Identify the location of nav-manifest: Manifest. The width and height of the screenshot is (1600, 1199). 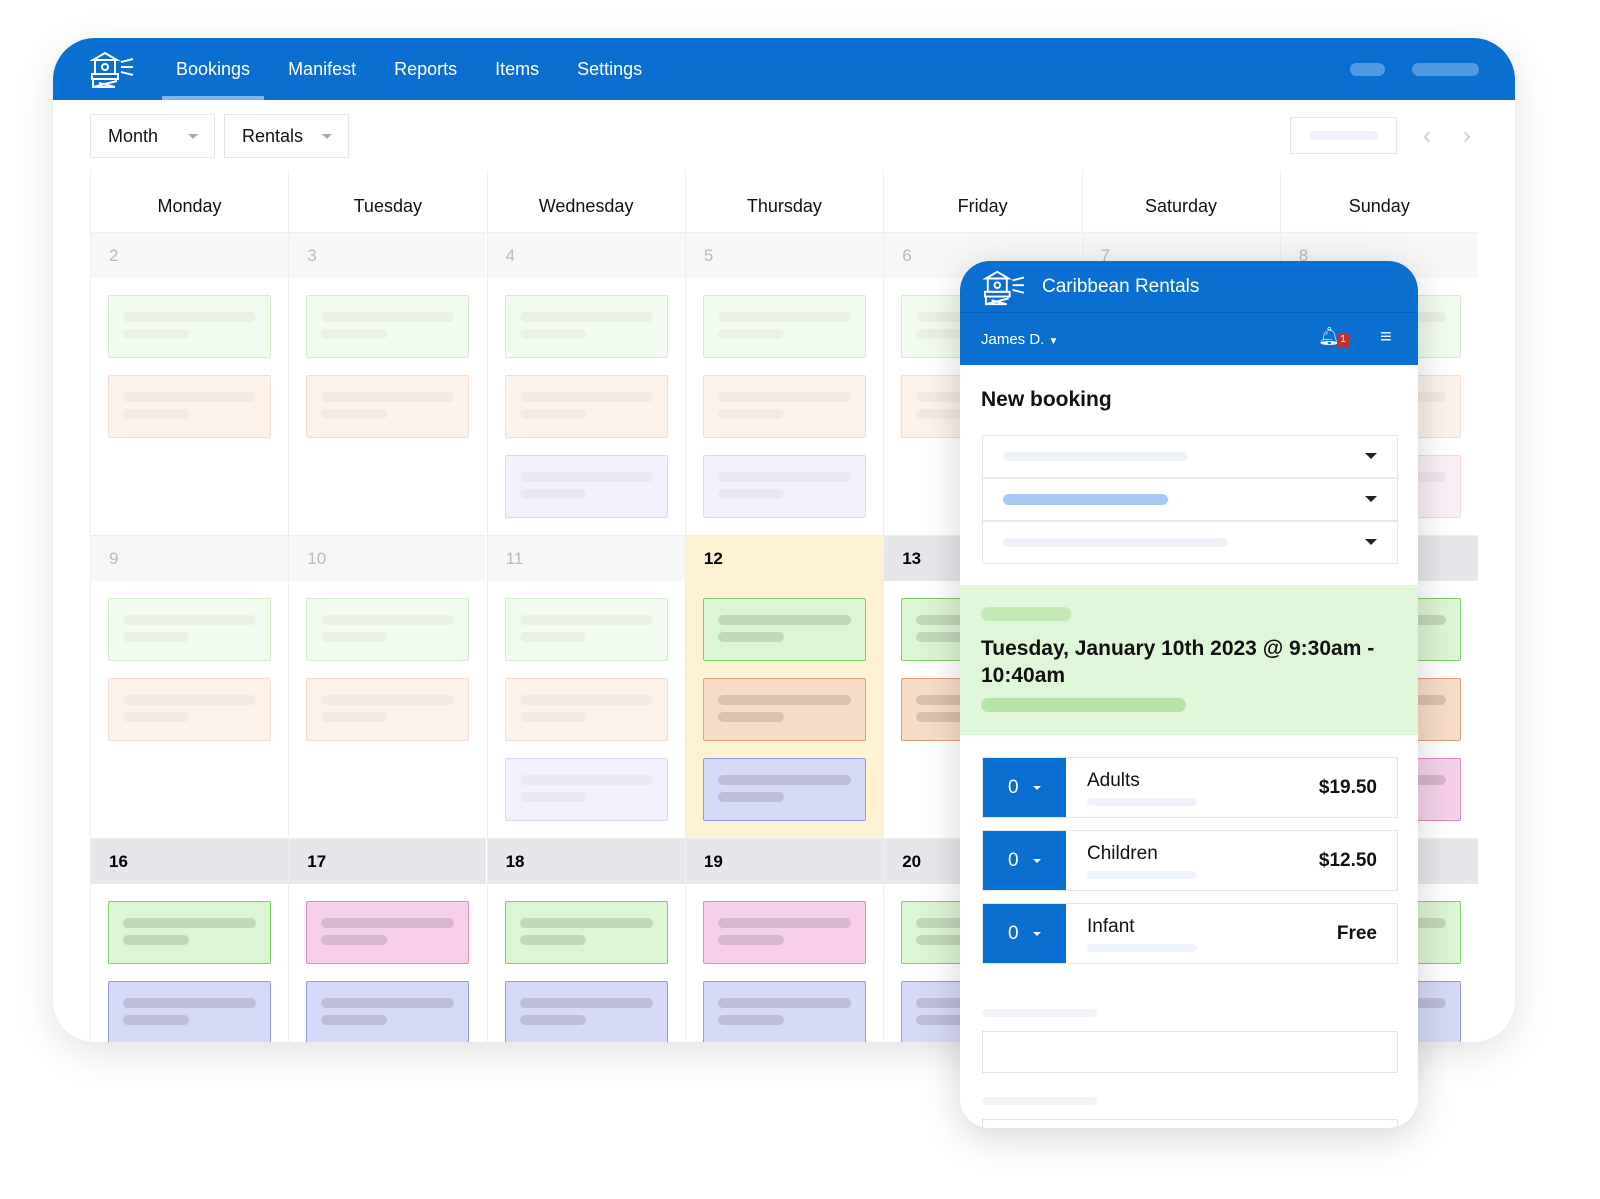
(322, 69).